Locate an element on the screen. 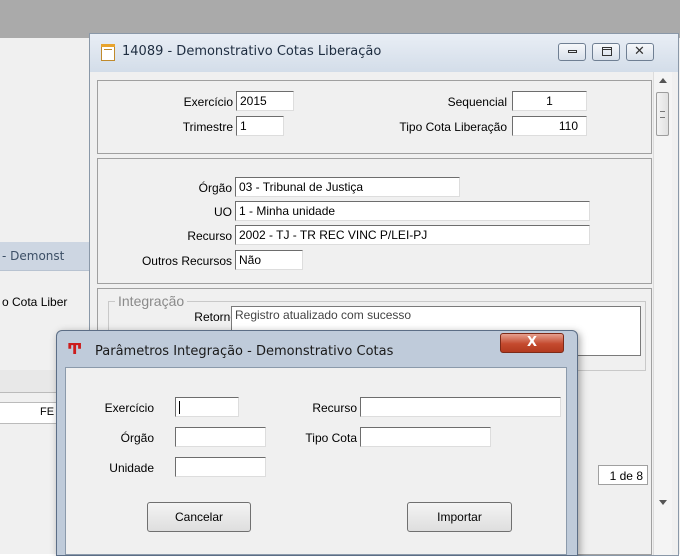  integracao-legend: Integração is located at coordinates (151, 301).